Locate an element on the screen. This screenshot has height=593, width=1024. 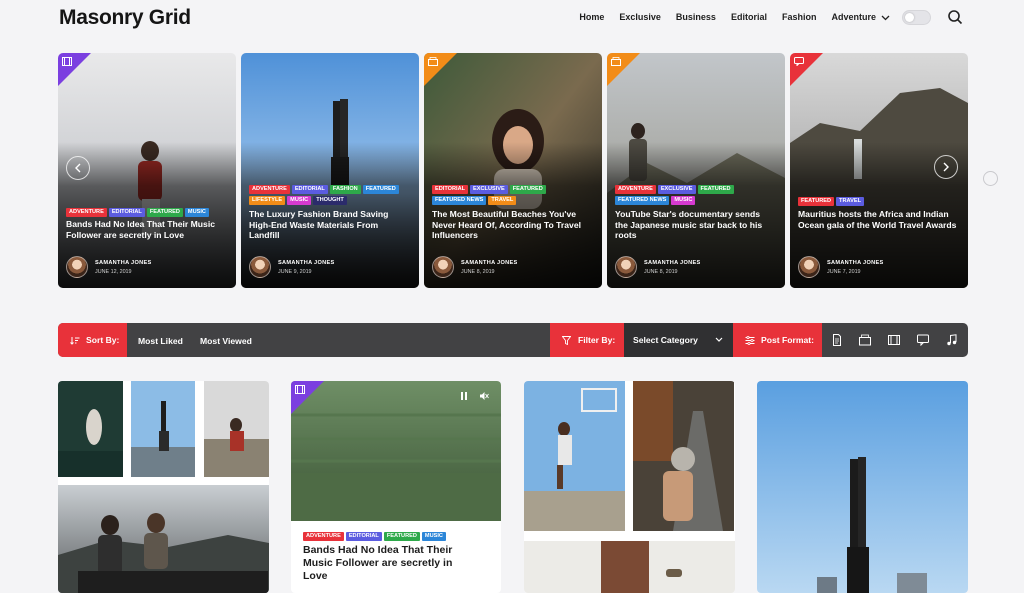
sort-most-liked: Most Liked is located at coordinates (160, 341).